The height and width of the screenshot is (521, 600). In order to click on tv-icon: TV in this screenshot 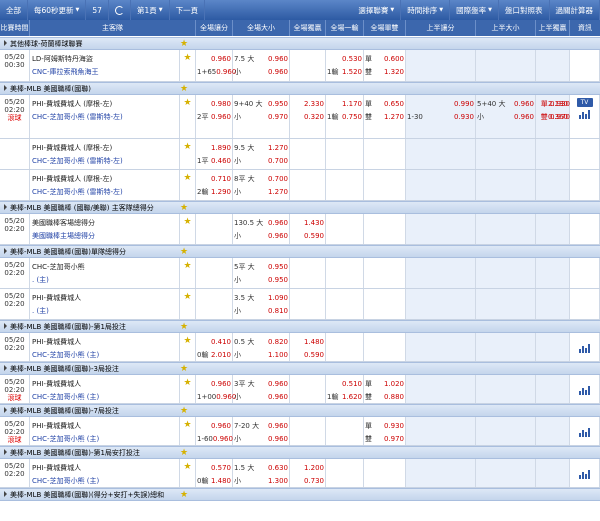, I will do `click(584, 102)`.